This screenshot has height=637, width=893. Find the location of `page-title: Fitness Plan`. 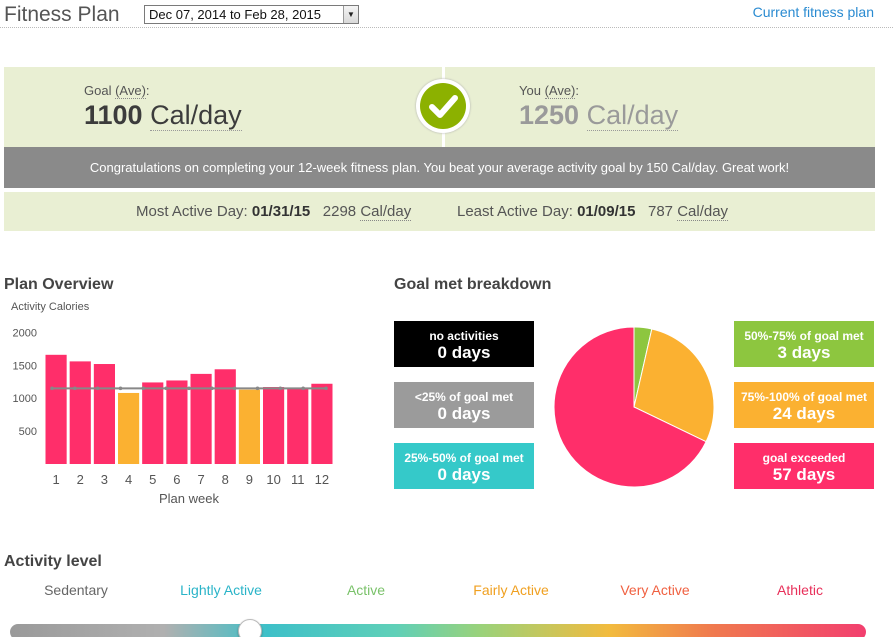

page-title: Fitness Plan is located at coordinates (62, 14).